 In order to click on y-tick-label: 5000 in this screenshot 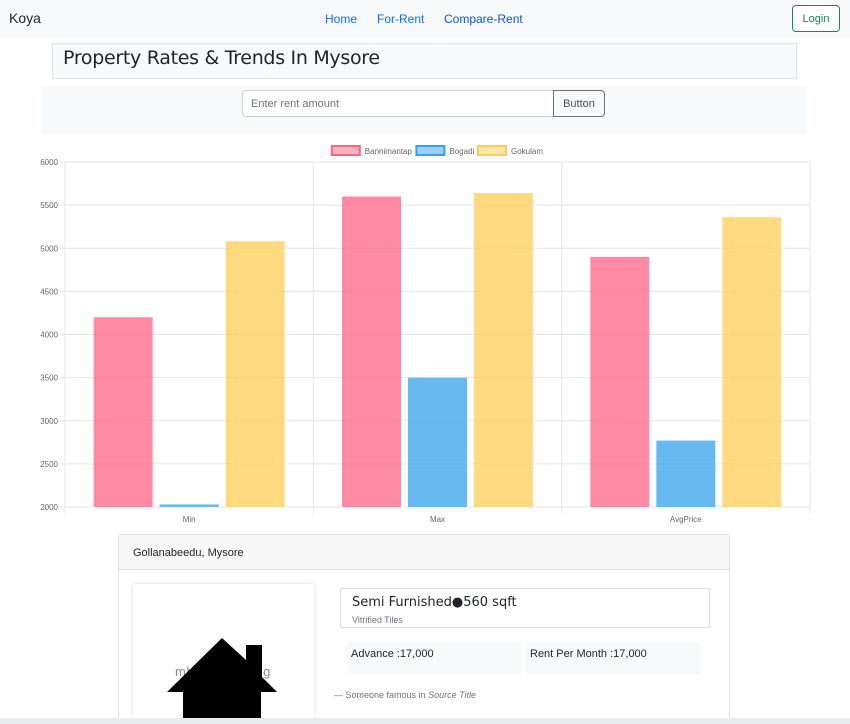, I will do `click(49, 248)`.